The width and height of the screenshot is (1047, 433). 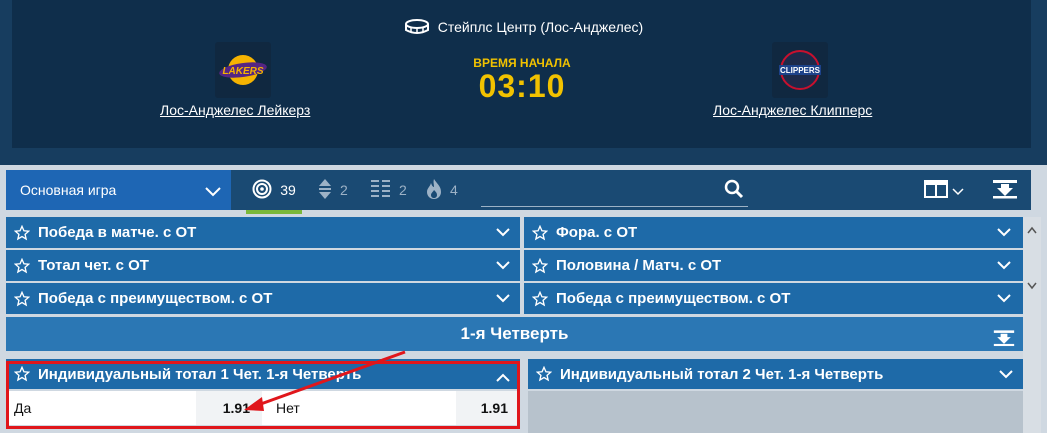 I want to click on clippers-logo-icon: CLIPPERS, so click(x=800, y=70).